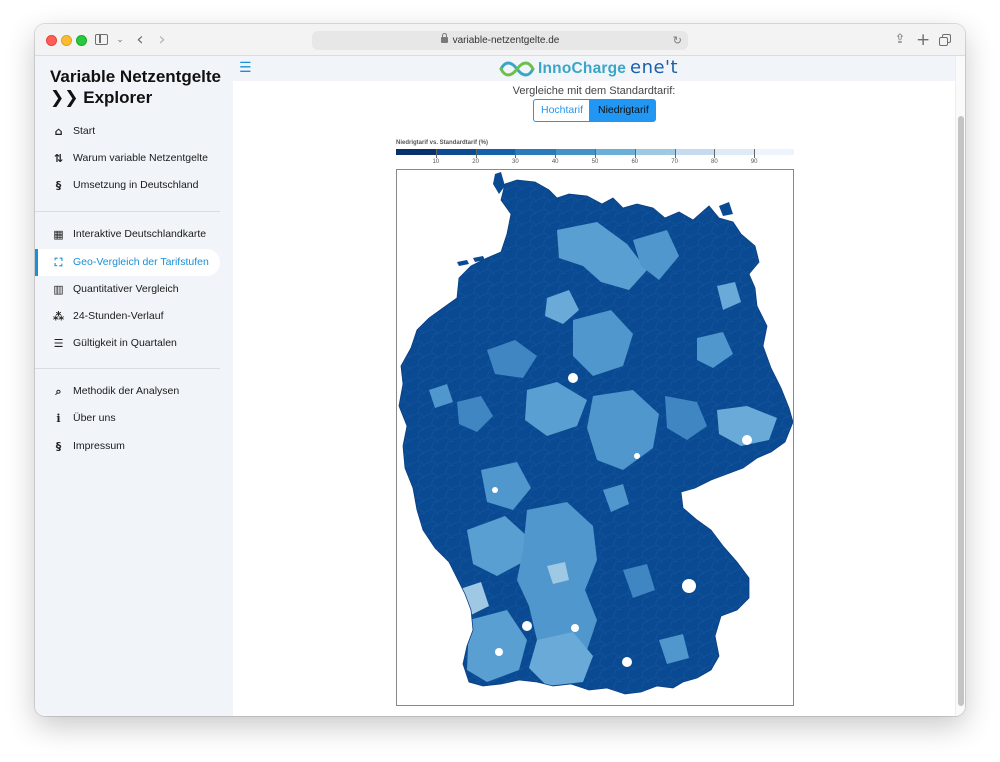  What do you see at coordinates (654, 67) in the screenshot?
I see `enet-logo: ene't` at bounding box center [654, 67].